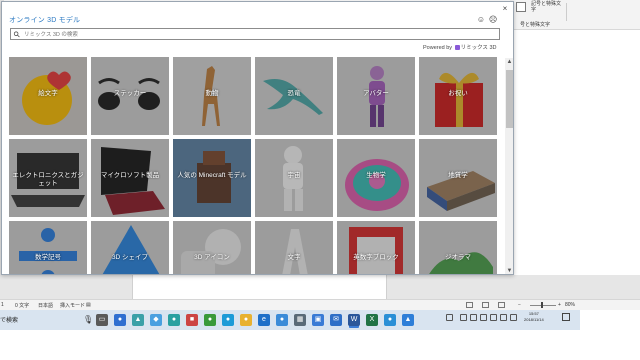 The height and width of the screenshot is (360, 640). Describe the element at coordinates (354, 320) in the screenshot. I see `word-icon: W` at that location.